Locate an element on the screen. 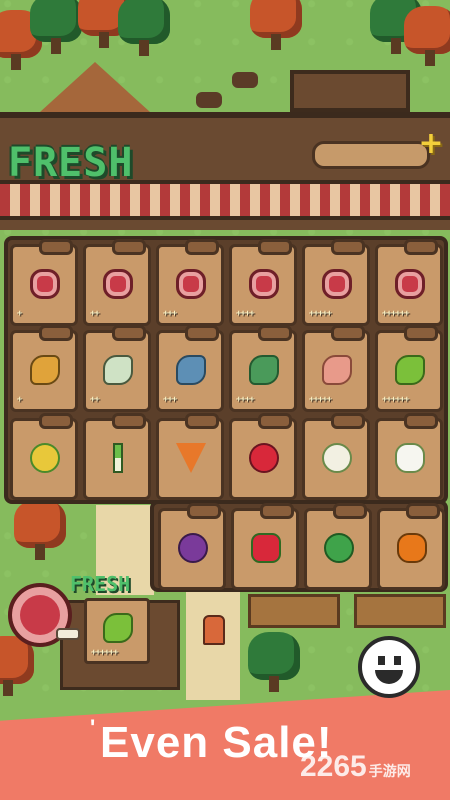  daikon-icon is located at coordinates (410, 458).